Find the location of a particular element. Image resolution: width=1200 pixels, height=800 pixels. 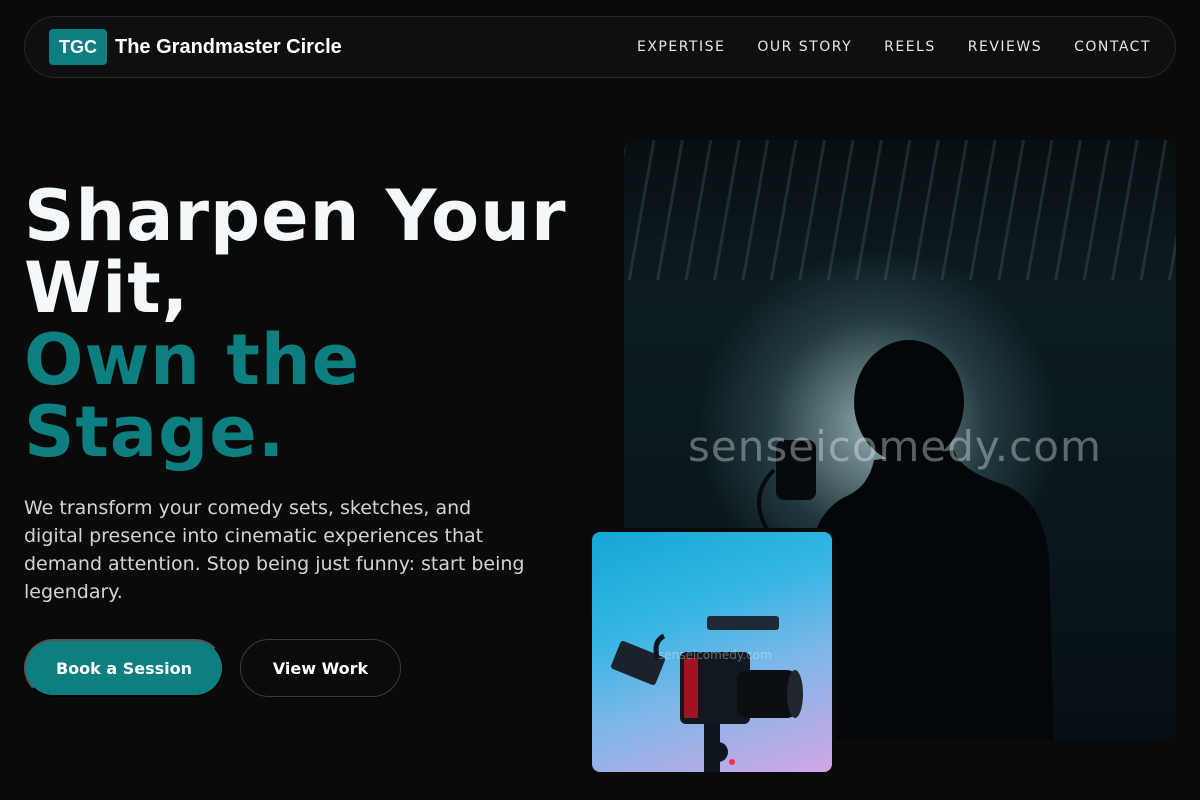

brand: TGC The Grandmaster Circle is located at coordinates (195, 47).